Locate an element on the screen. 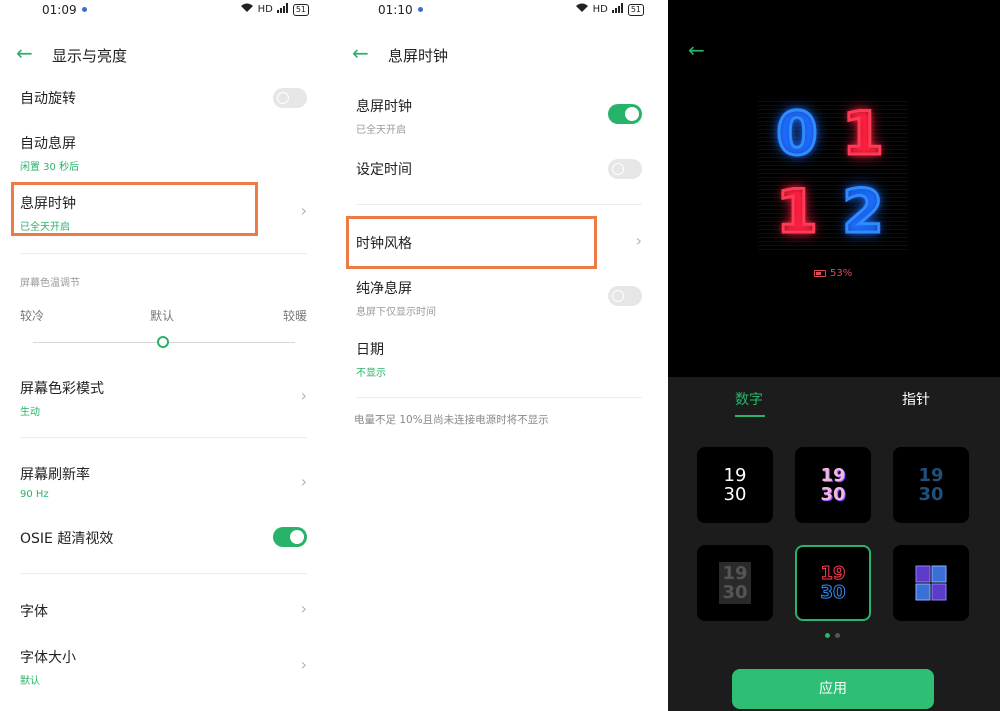 This screenshot has width=1000, height=711. clock-digit-hour-ones: 1 is located at coordinates (863, 134).